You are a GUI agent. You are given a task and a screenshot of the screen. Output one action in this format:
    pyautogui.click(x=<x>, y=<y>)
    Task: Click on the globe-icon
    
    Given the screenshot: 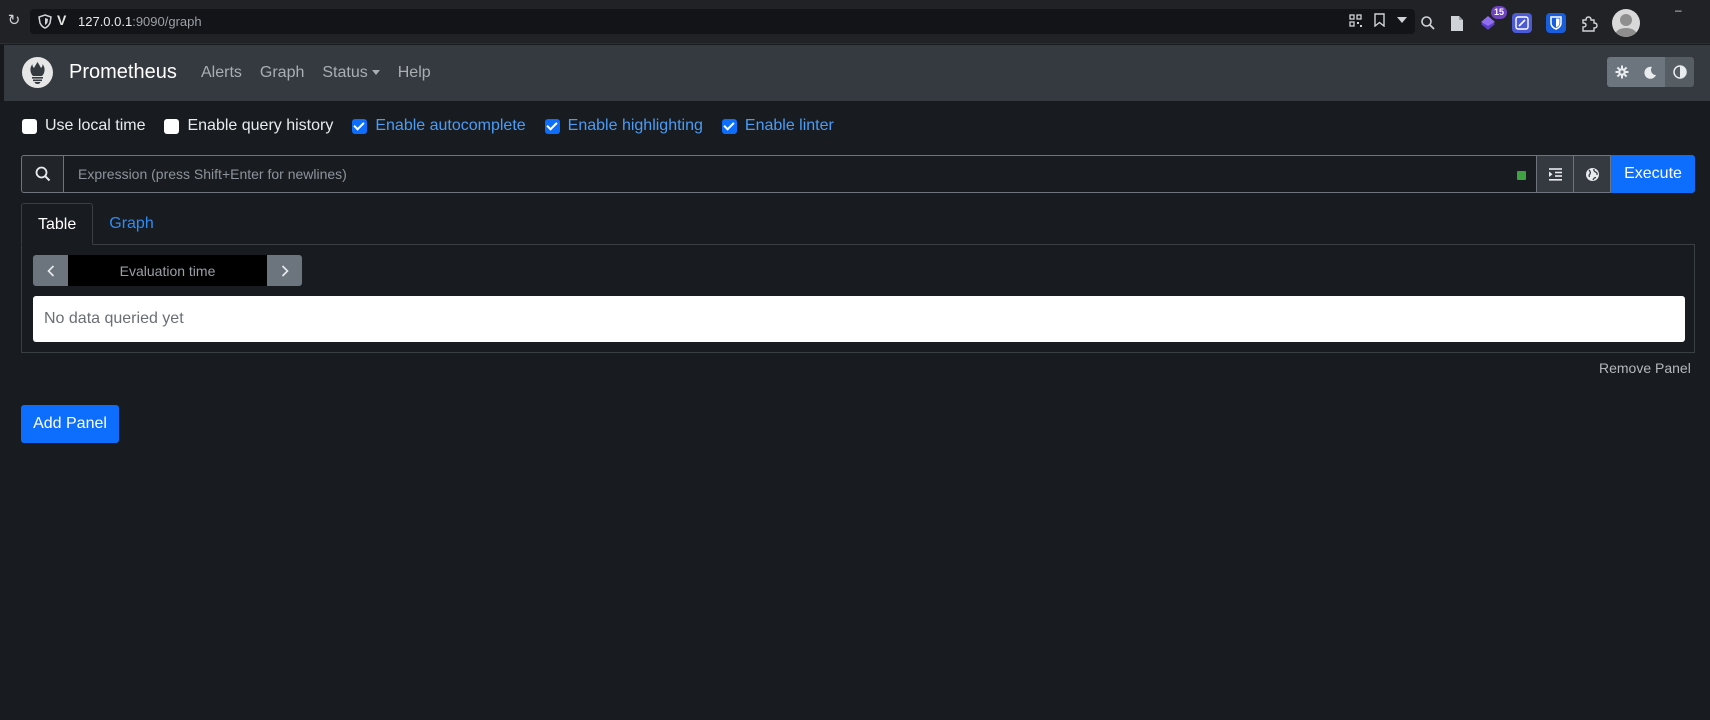 What is the action you would take?
    pyautogui.click(x=1592, y=174)
    